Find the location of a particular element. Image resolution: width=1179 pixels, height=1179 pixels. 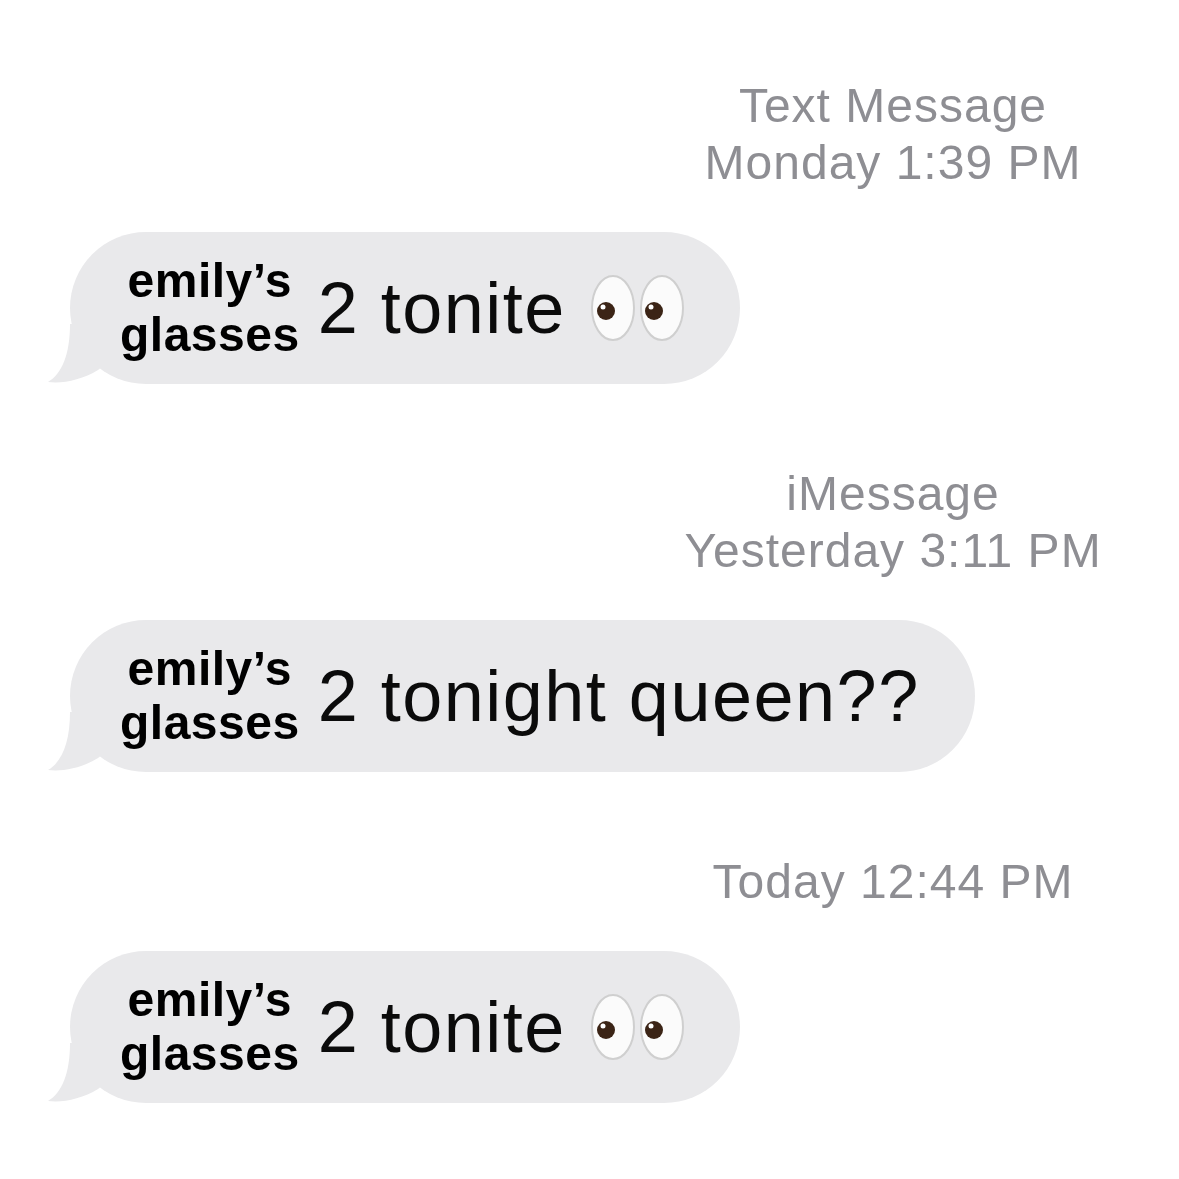

timestamp: Monday 1:39 PM is located at coordinates (893, 163).